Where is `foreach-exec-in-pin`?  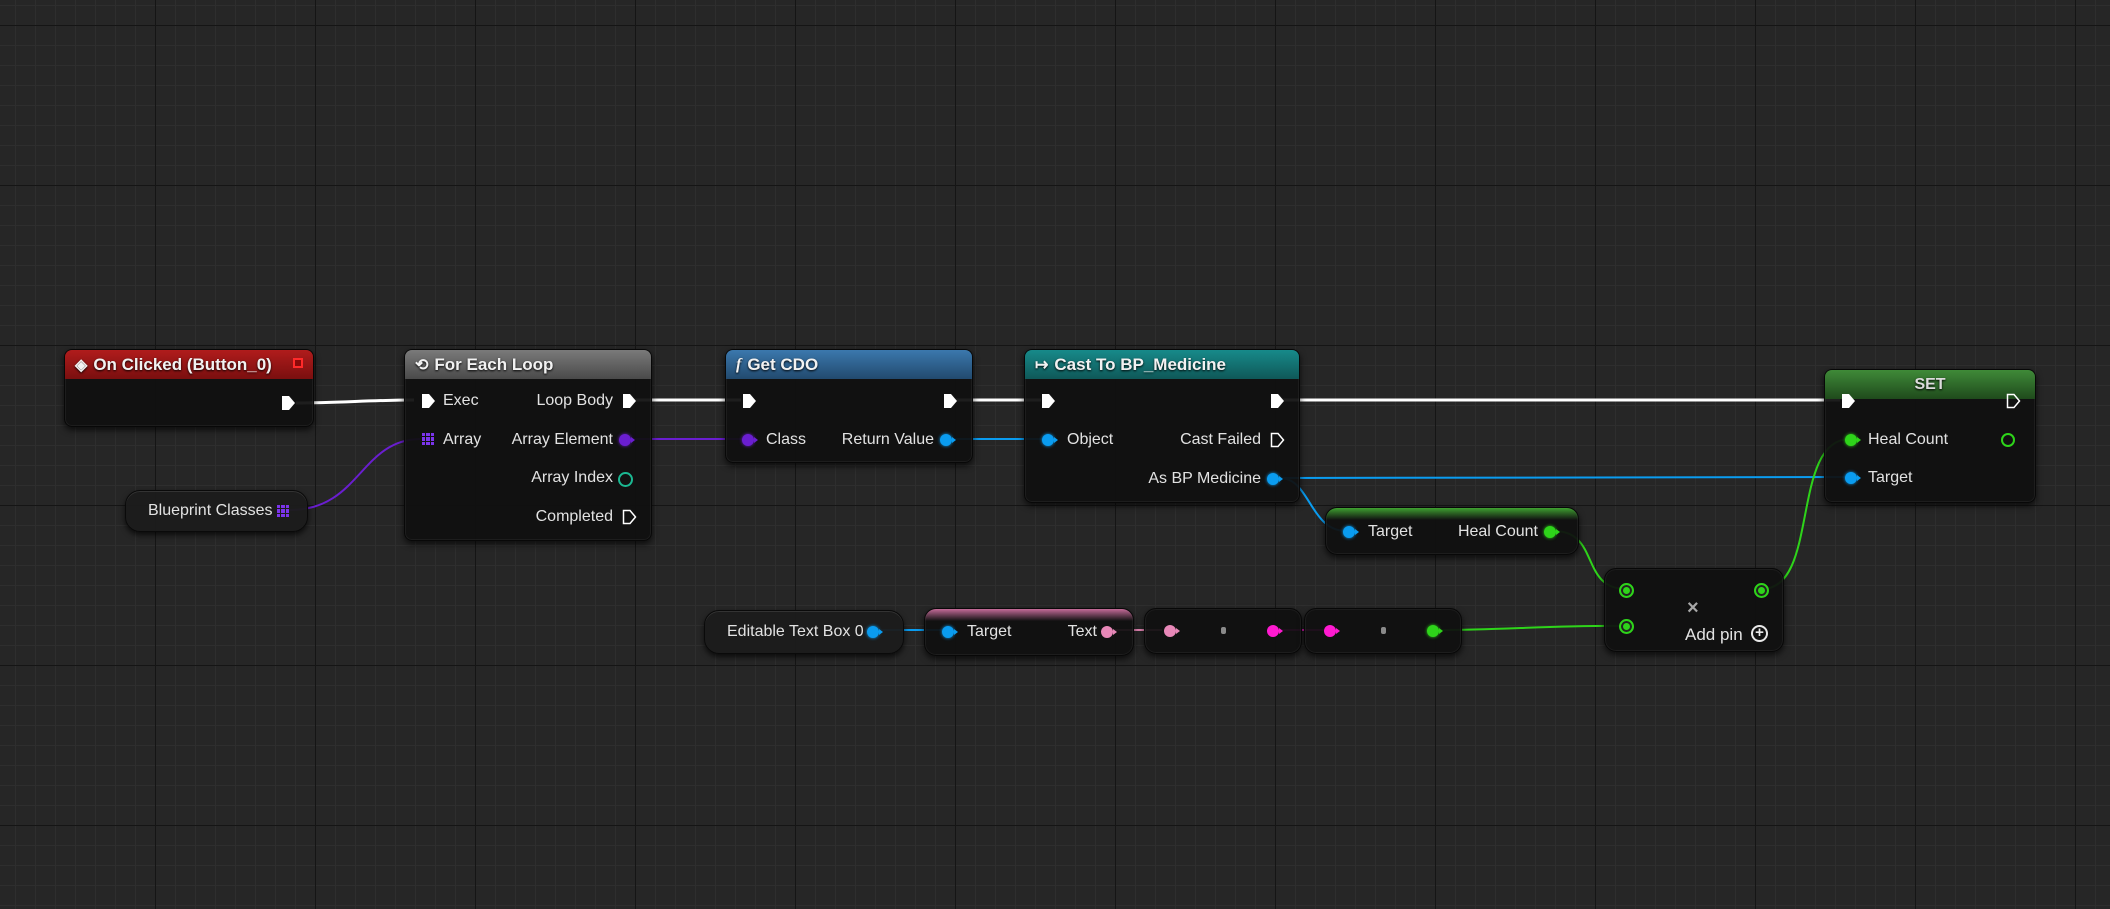
foreach-exec-in-pin is located at coordinates (428, 401).